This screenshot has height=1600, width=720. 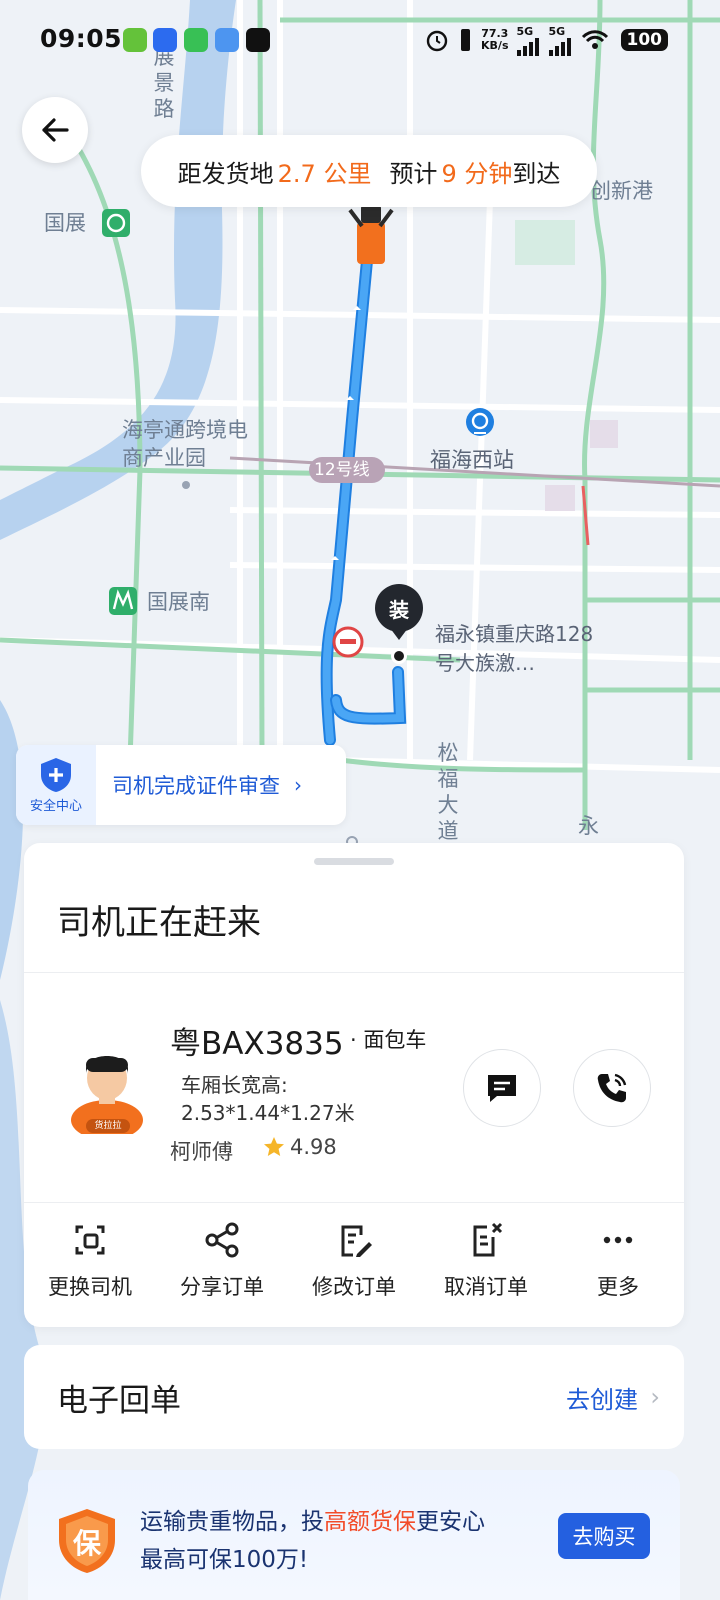 What do you see at coordinates (413, 173) in the screenshot?
I see `eta-mid: 预计` at bounding box center [413, 173].